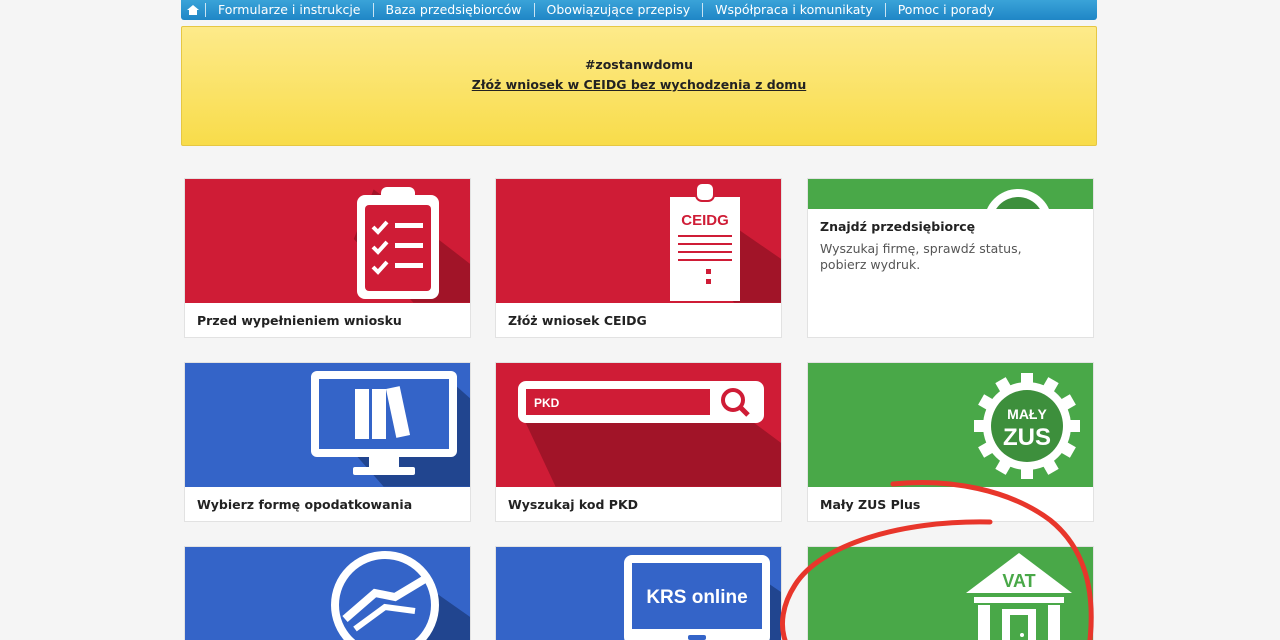 Image resolution: width=1280 pixels, height=640 pixels. What do you see at coordinates (945, 10) in the screenshot?
I see `nav-item-pomoc: Pomoc i porady` at bounding box center [945, 10].